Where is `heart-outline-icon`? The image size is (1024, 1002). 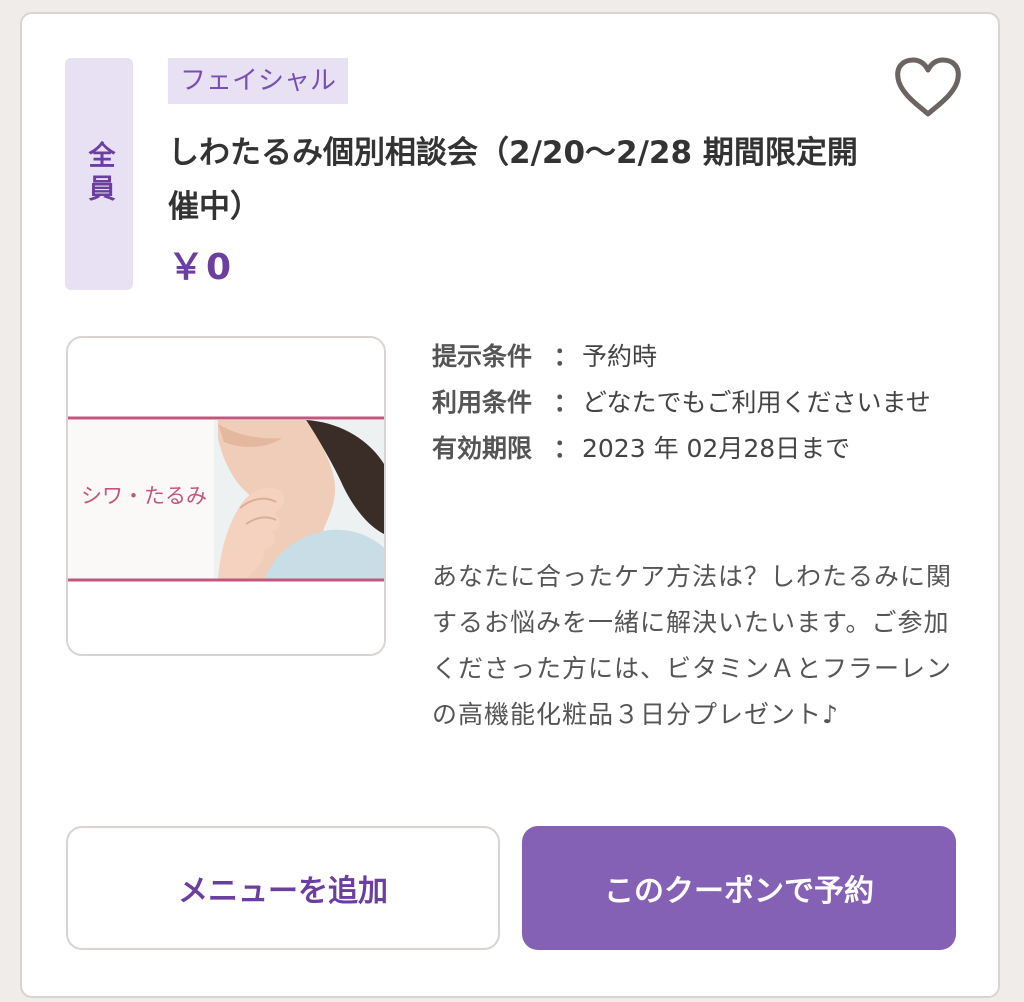 heart-outline-icon is located at coordinates (928, 87).